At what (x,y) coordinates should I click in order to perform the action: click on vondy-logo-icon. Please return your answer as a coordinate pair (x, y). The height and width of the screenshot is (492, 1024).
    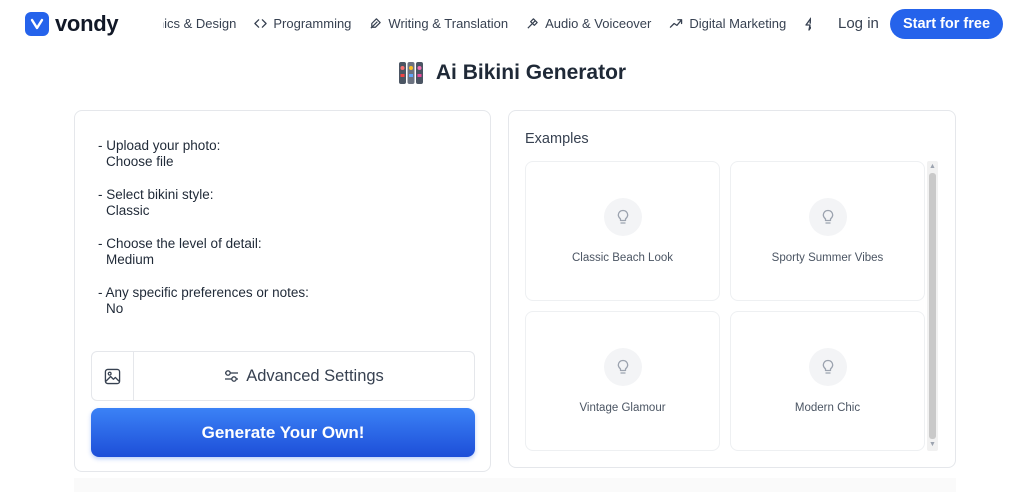
    Looking at the image, I should click on (37, 24).